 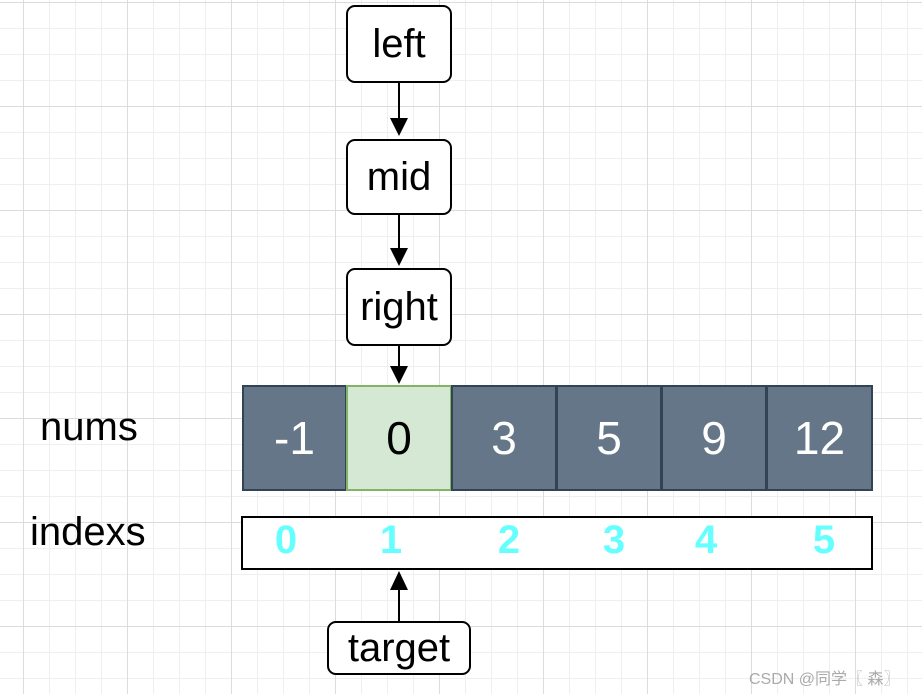 What do you see at coordinates (391, 540) in the screenshot?
I see `index-label: 1` at bounding box center [391, 540].